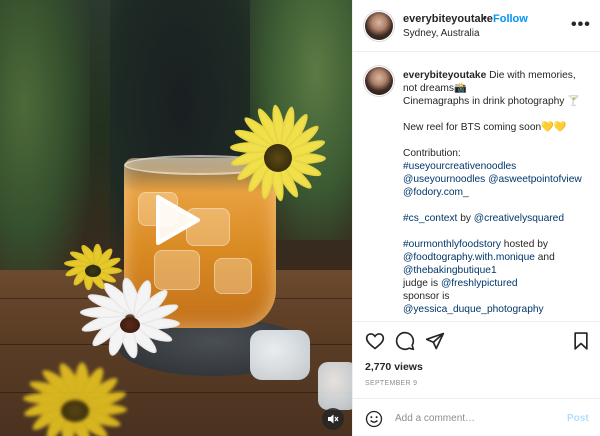 This screenshot has width=600, height=436. What do you see at coordinates (581, 341) in the screenshot?
I see `bookmark-icon` at bounding box center [581, 341].